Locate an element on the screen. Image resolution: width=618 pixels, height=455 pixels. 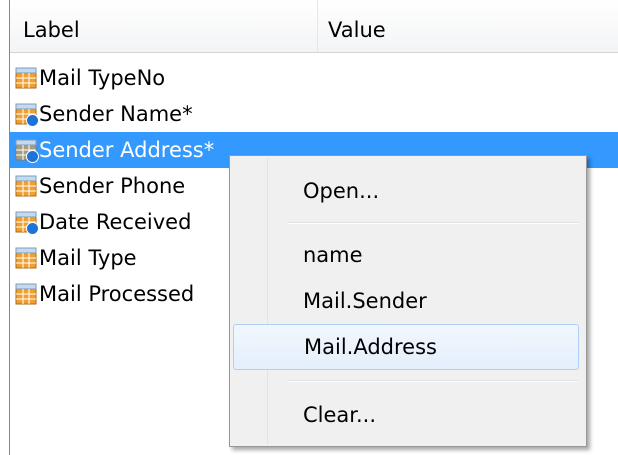
menu-item-name: name is located at coordinates (406, 255).